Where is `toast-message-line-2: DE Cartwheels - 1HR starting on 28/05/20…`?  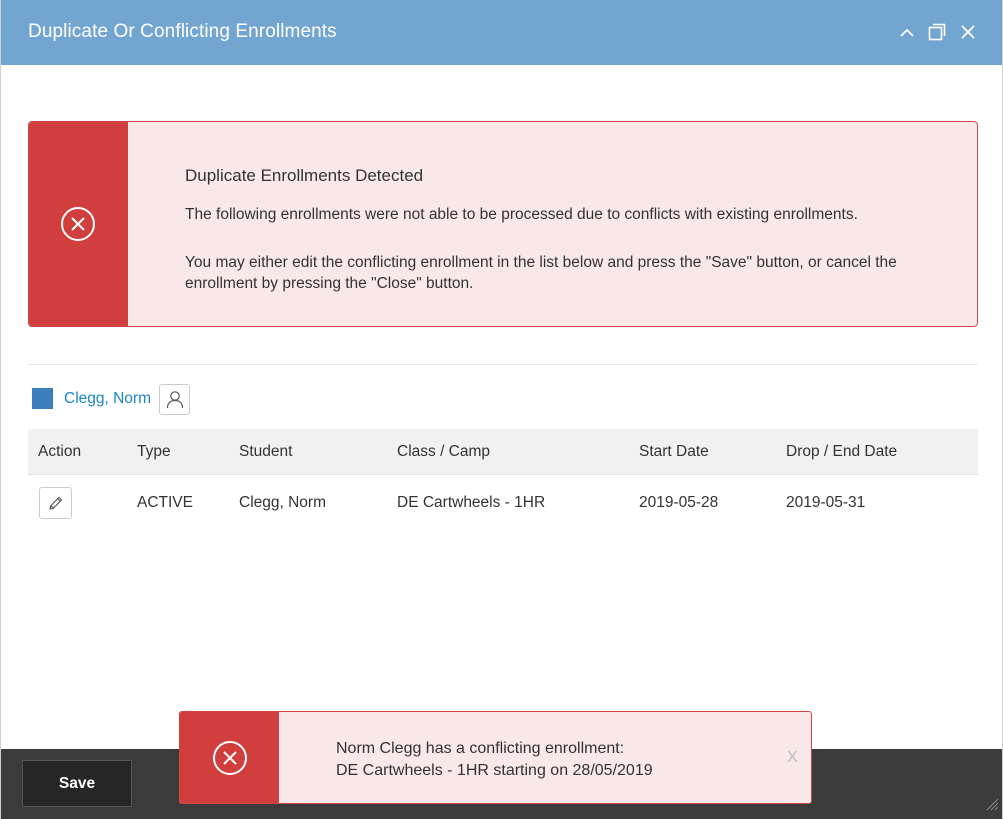
toast-message-line-2: DE Cartwheels - 1HR starting on 28/05/20… is located at coordinates (494, 770).